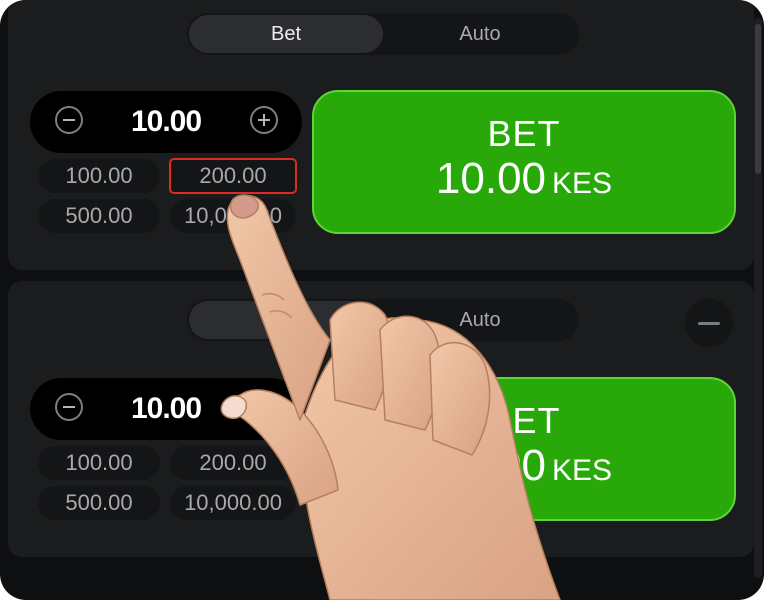  I want to click on quick-amount-button-highlighted: 200.00, so click(233, 176).